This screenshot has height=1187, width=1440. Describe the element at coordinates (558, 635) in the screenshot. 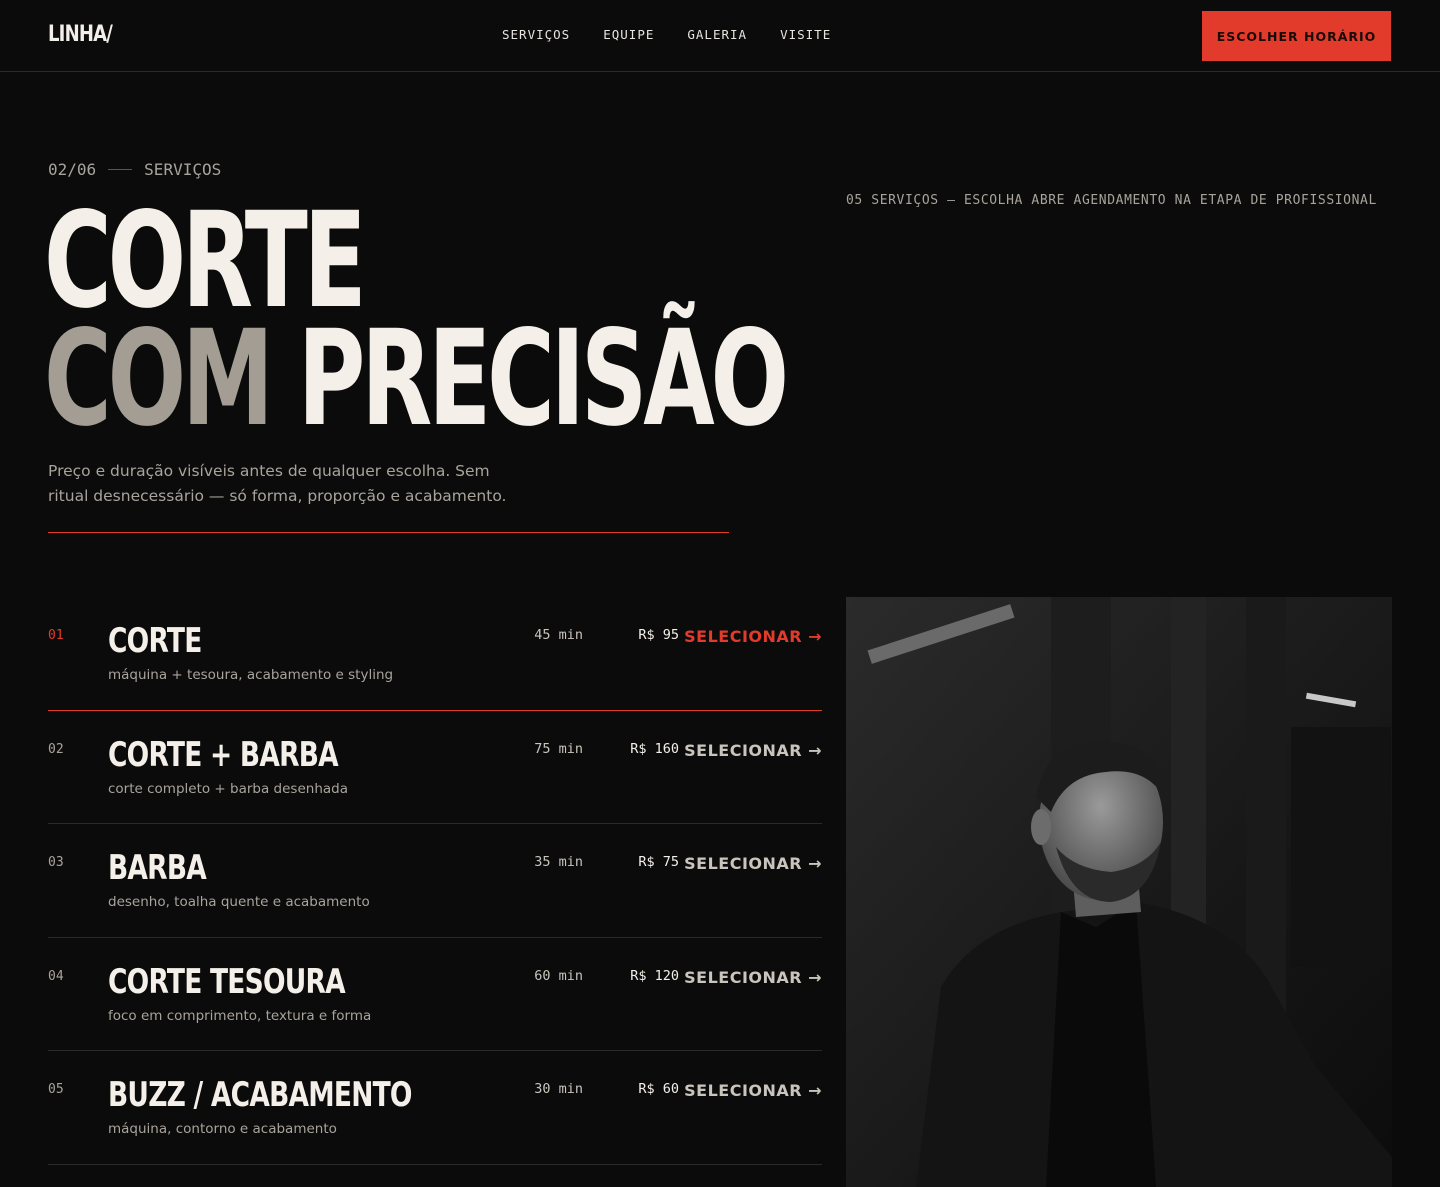

I see `service-duration: 45 min` at that location.